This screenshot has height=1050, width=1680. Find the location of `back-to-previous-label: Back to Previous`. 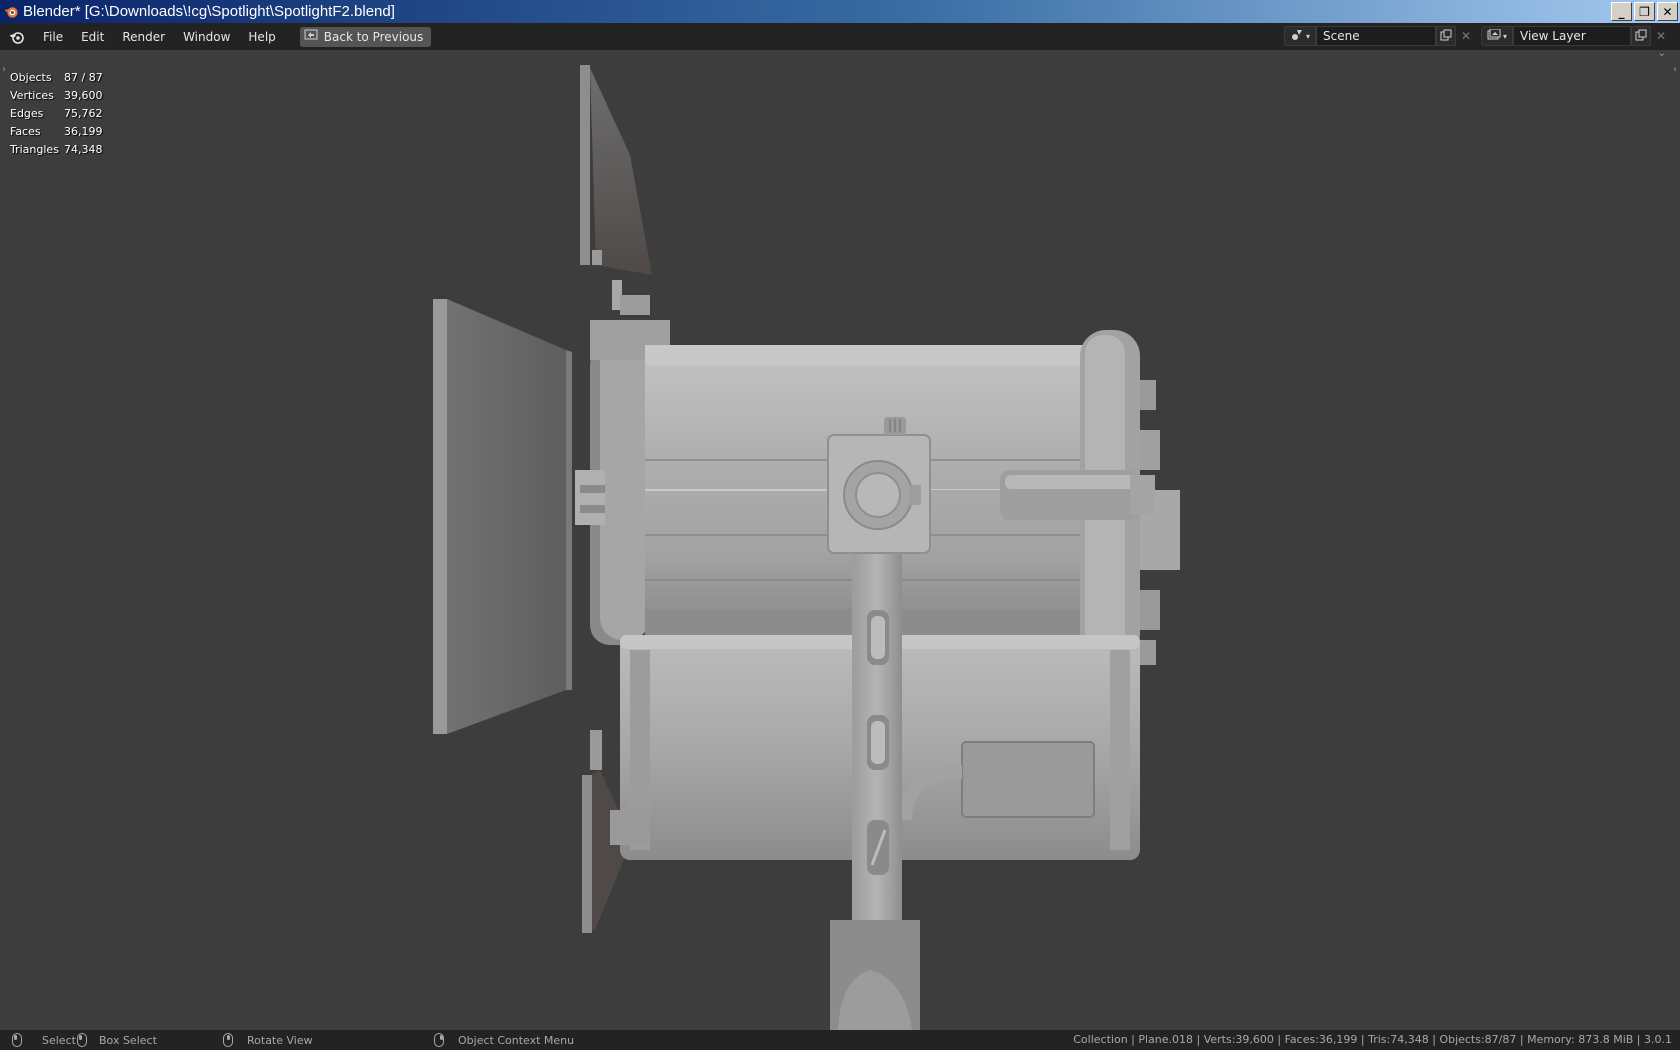

back-to-previous-label: Back to Previous is located at coordinates (373, 36).